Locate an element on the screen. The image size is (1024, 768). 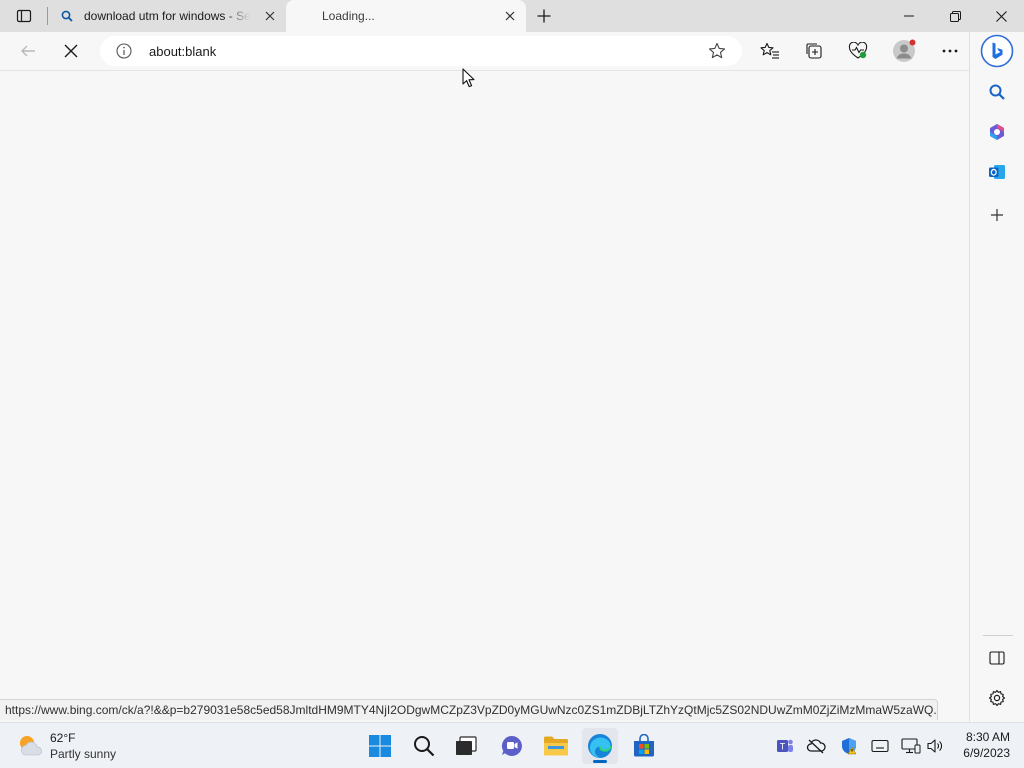
browser-essentials-button is located at coordinates (858, 51).